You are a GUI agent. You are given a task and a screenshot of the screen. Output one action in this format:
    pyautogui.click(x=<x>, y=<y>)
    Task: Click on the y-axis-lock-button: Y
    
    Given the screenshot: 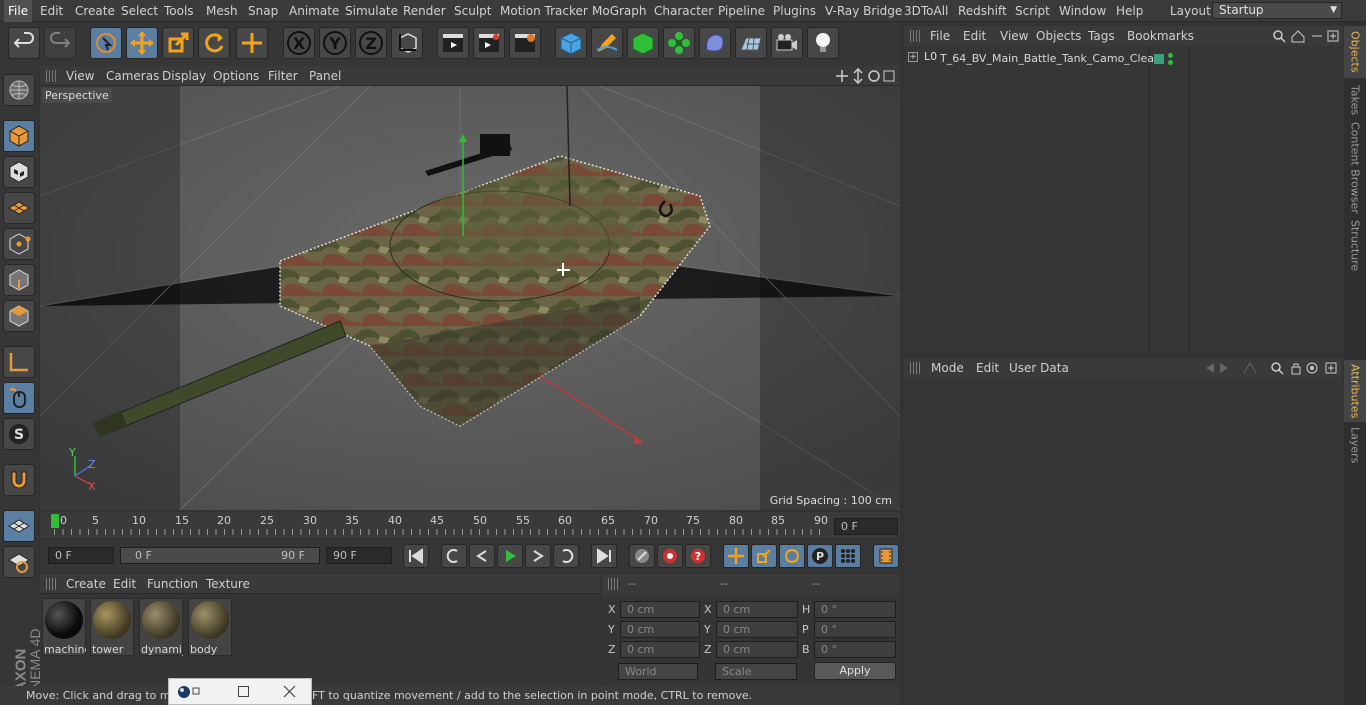 What is the action you would take?
    pyautogui.click(x=335, y=43)
    